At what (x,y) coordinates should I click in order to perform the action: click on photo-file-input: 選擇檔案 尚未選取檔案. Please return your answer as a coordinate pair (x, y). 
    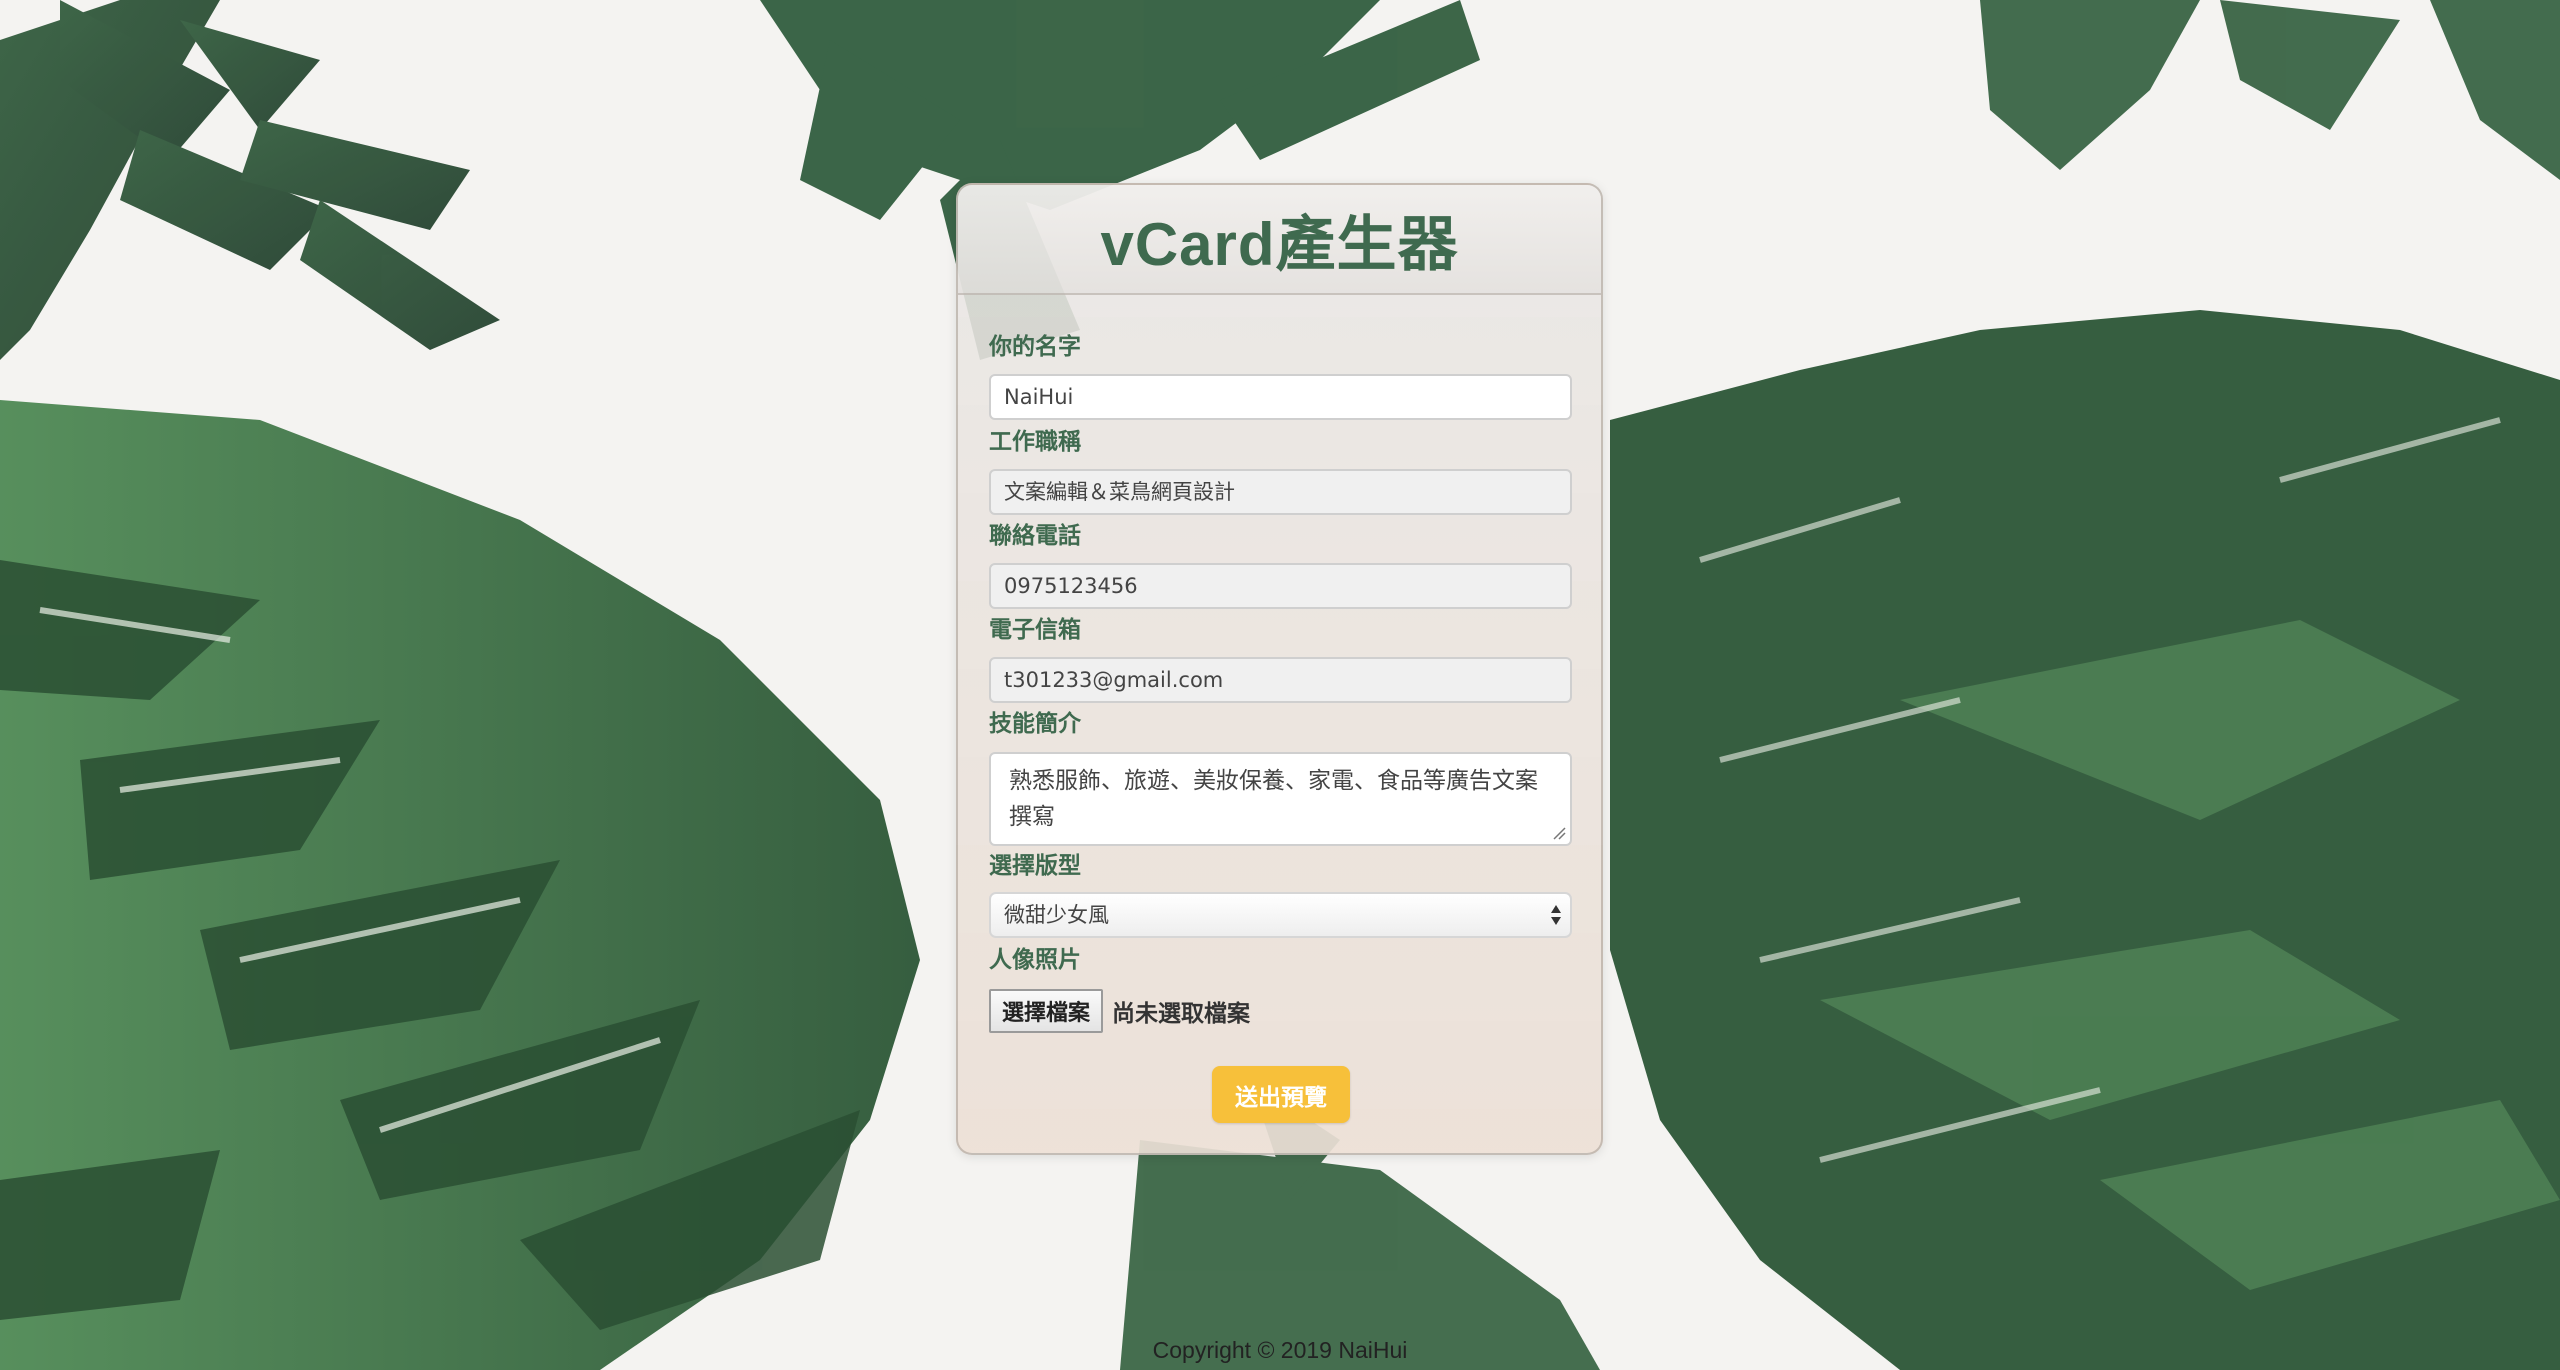
    Looking at the image, I should click on (1119, 1011).